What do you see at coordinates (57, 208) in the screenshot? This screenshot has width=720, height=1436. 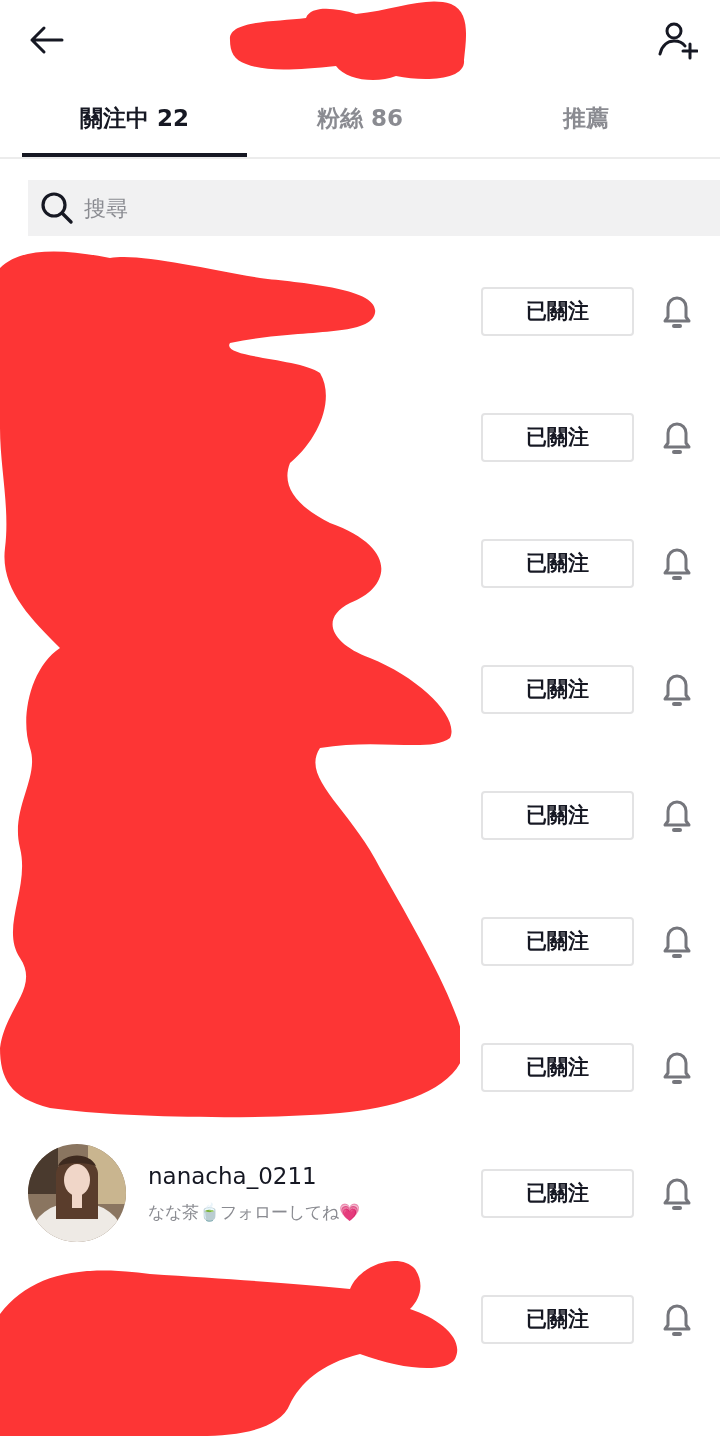 I see `search-icon` at bounding box center [57, 208].